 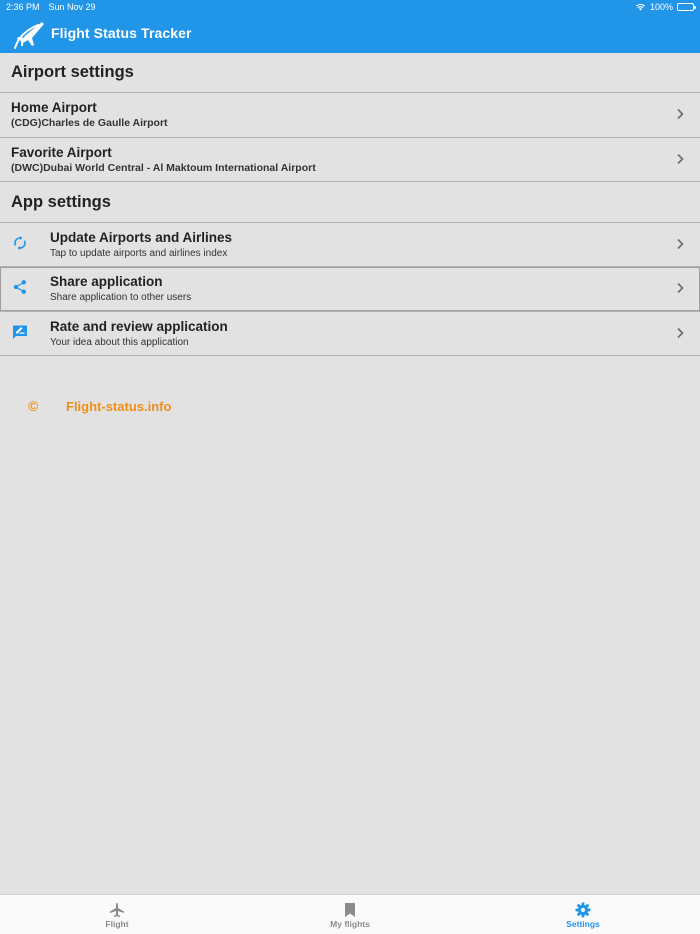 I want to click on rate-review-icon, so click(x=20, y=332).